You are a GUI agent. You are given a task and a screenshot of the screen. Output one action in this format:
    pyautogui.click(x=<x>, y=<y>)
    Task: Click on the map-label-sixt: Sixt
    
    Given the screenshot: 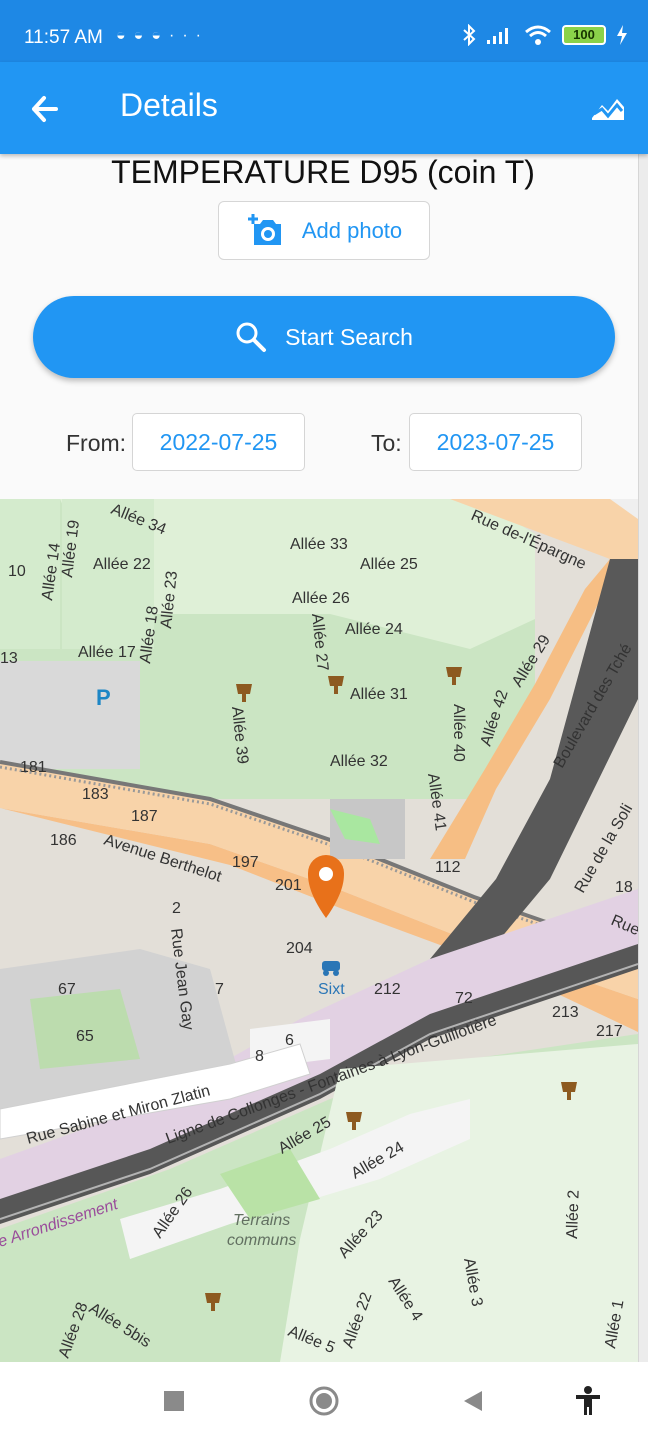 What is the action you would take?
    pyautogui.click(x=331, y=989)
    